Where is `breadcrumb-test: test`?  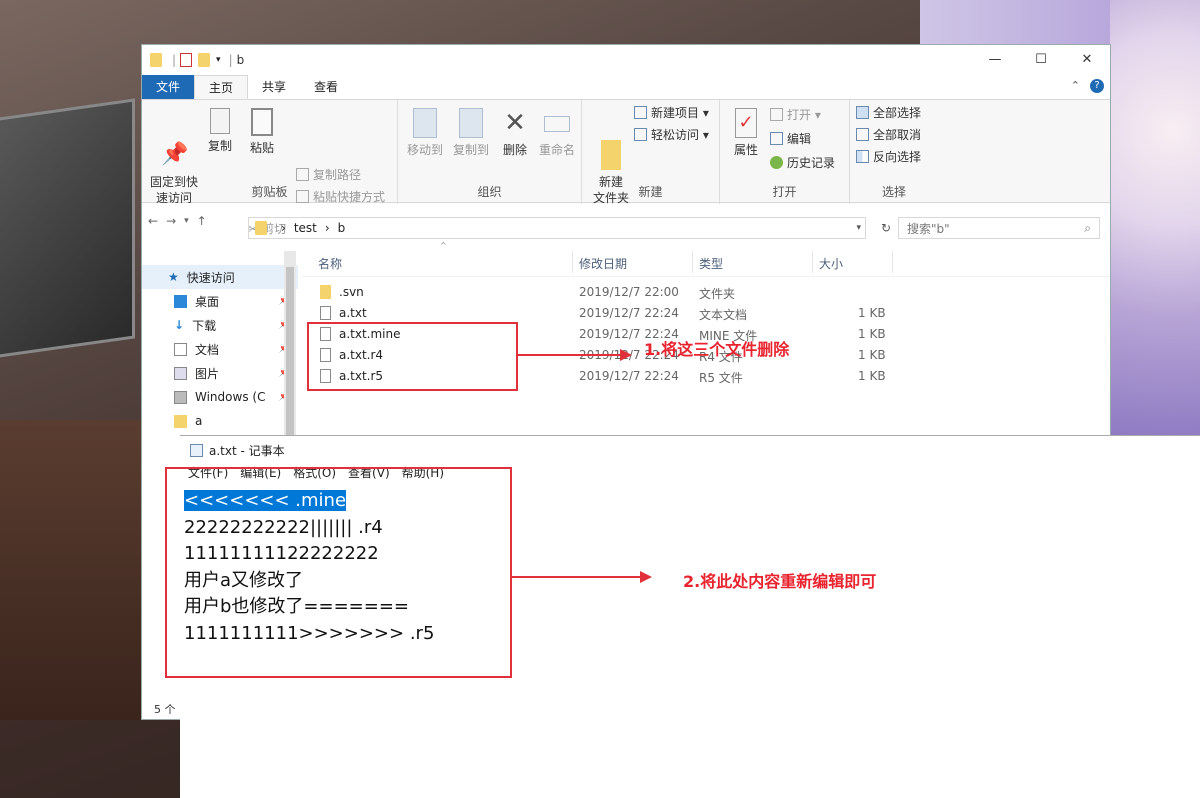
breadcrumb-test: test is located at coordinates (305, 228).